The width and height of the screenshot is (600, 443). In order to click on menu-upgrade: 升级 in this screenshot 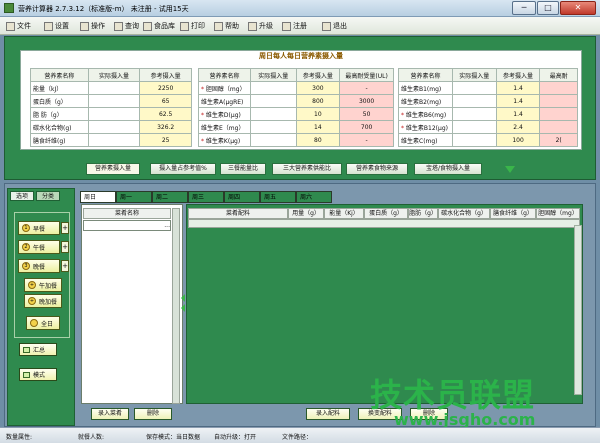, I will do `click(260, 26)`.